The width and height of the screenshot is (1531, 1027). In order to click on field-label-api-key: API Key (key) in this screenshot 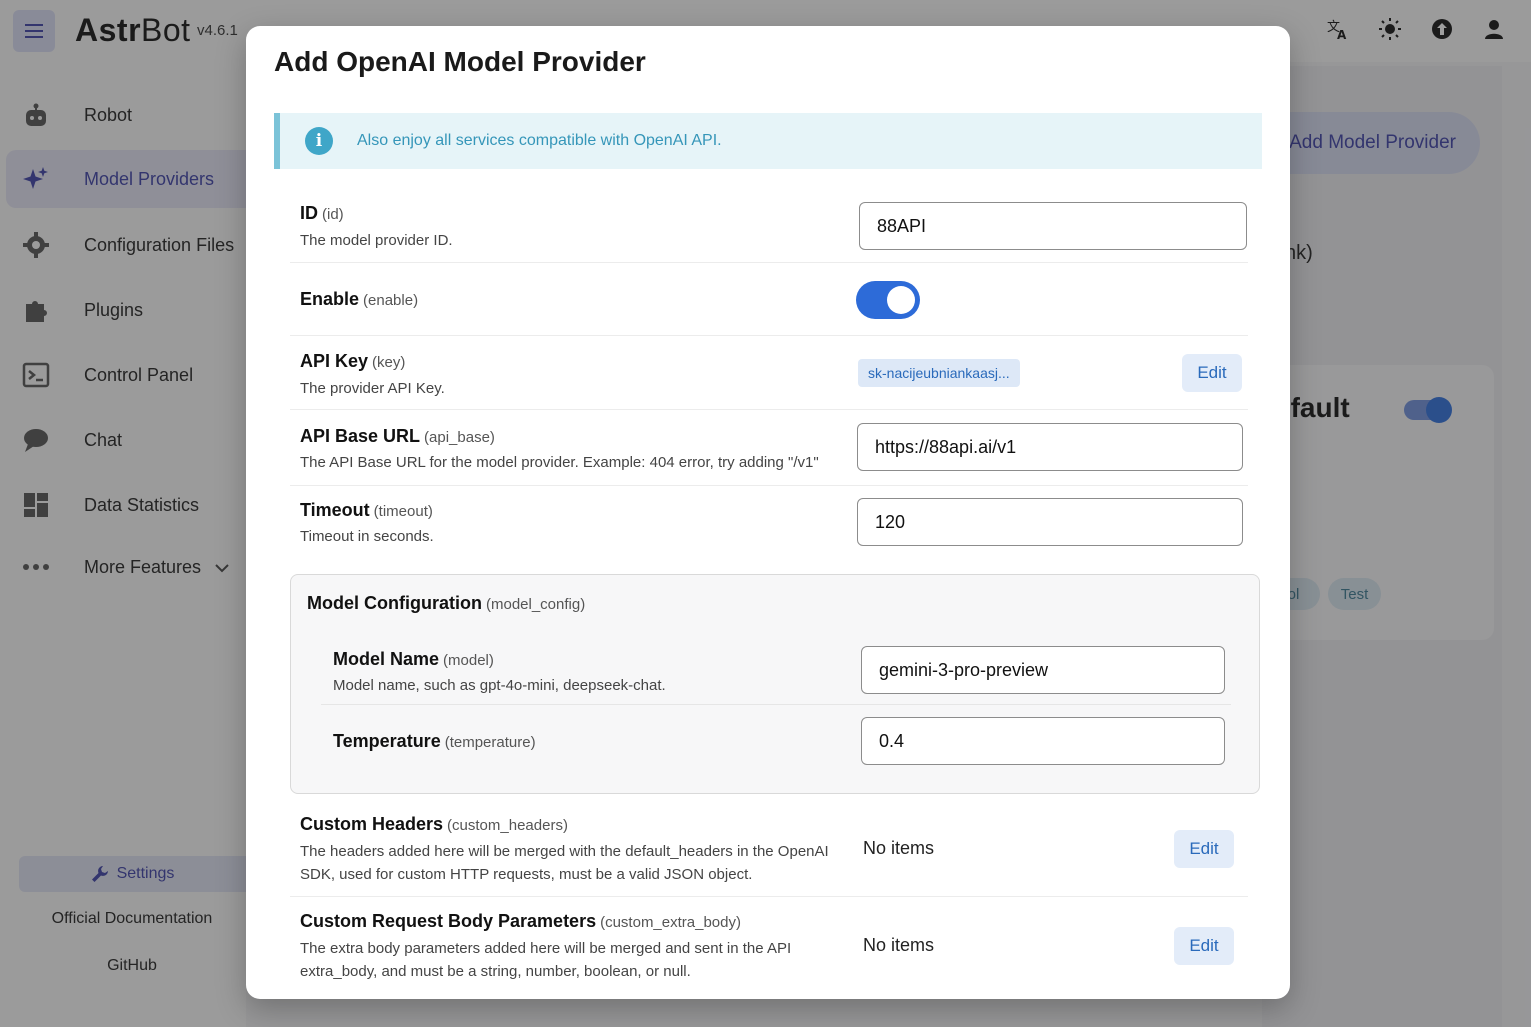, I will do `click(353, 361)`.